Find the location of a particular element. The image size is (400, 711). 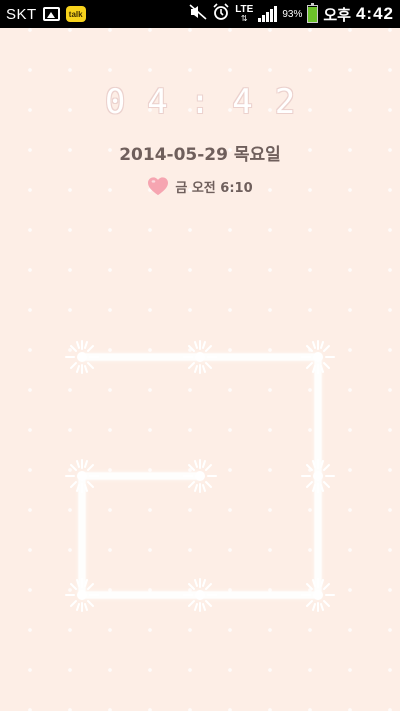

alarm-icon is located at coordinates (221, 14).